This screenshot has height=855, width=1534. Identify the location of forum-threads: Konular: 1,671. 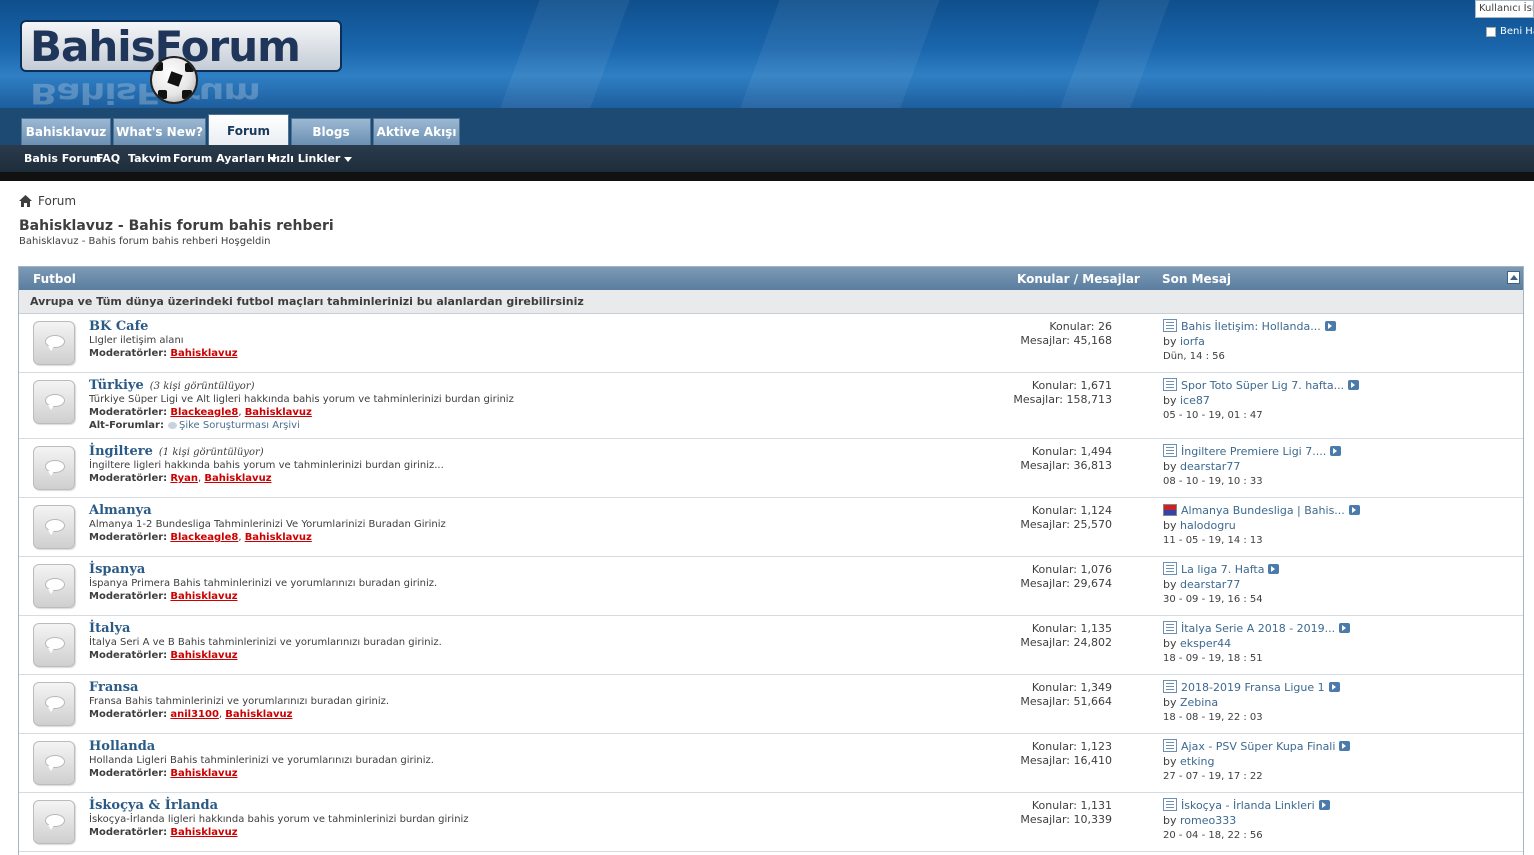
(1062, 386).